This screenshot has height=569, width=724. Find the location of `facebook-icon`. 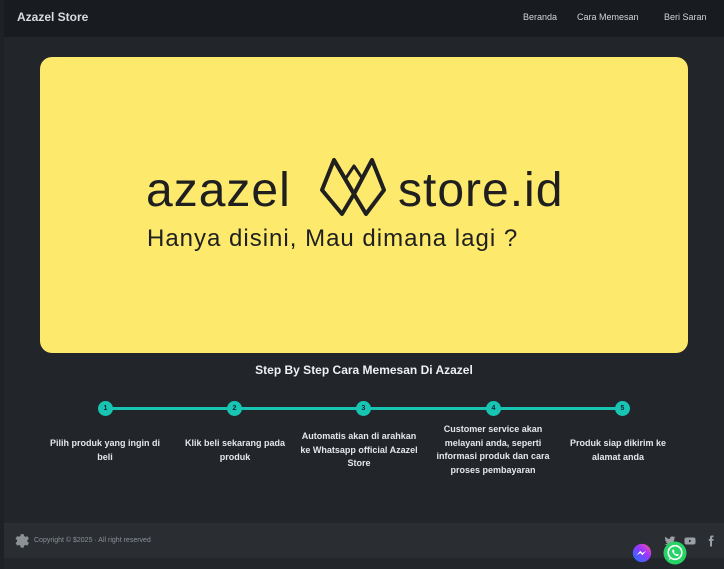

facebook-icon is located at coordinates (711, 541).